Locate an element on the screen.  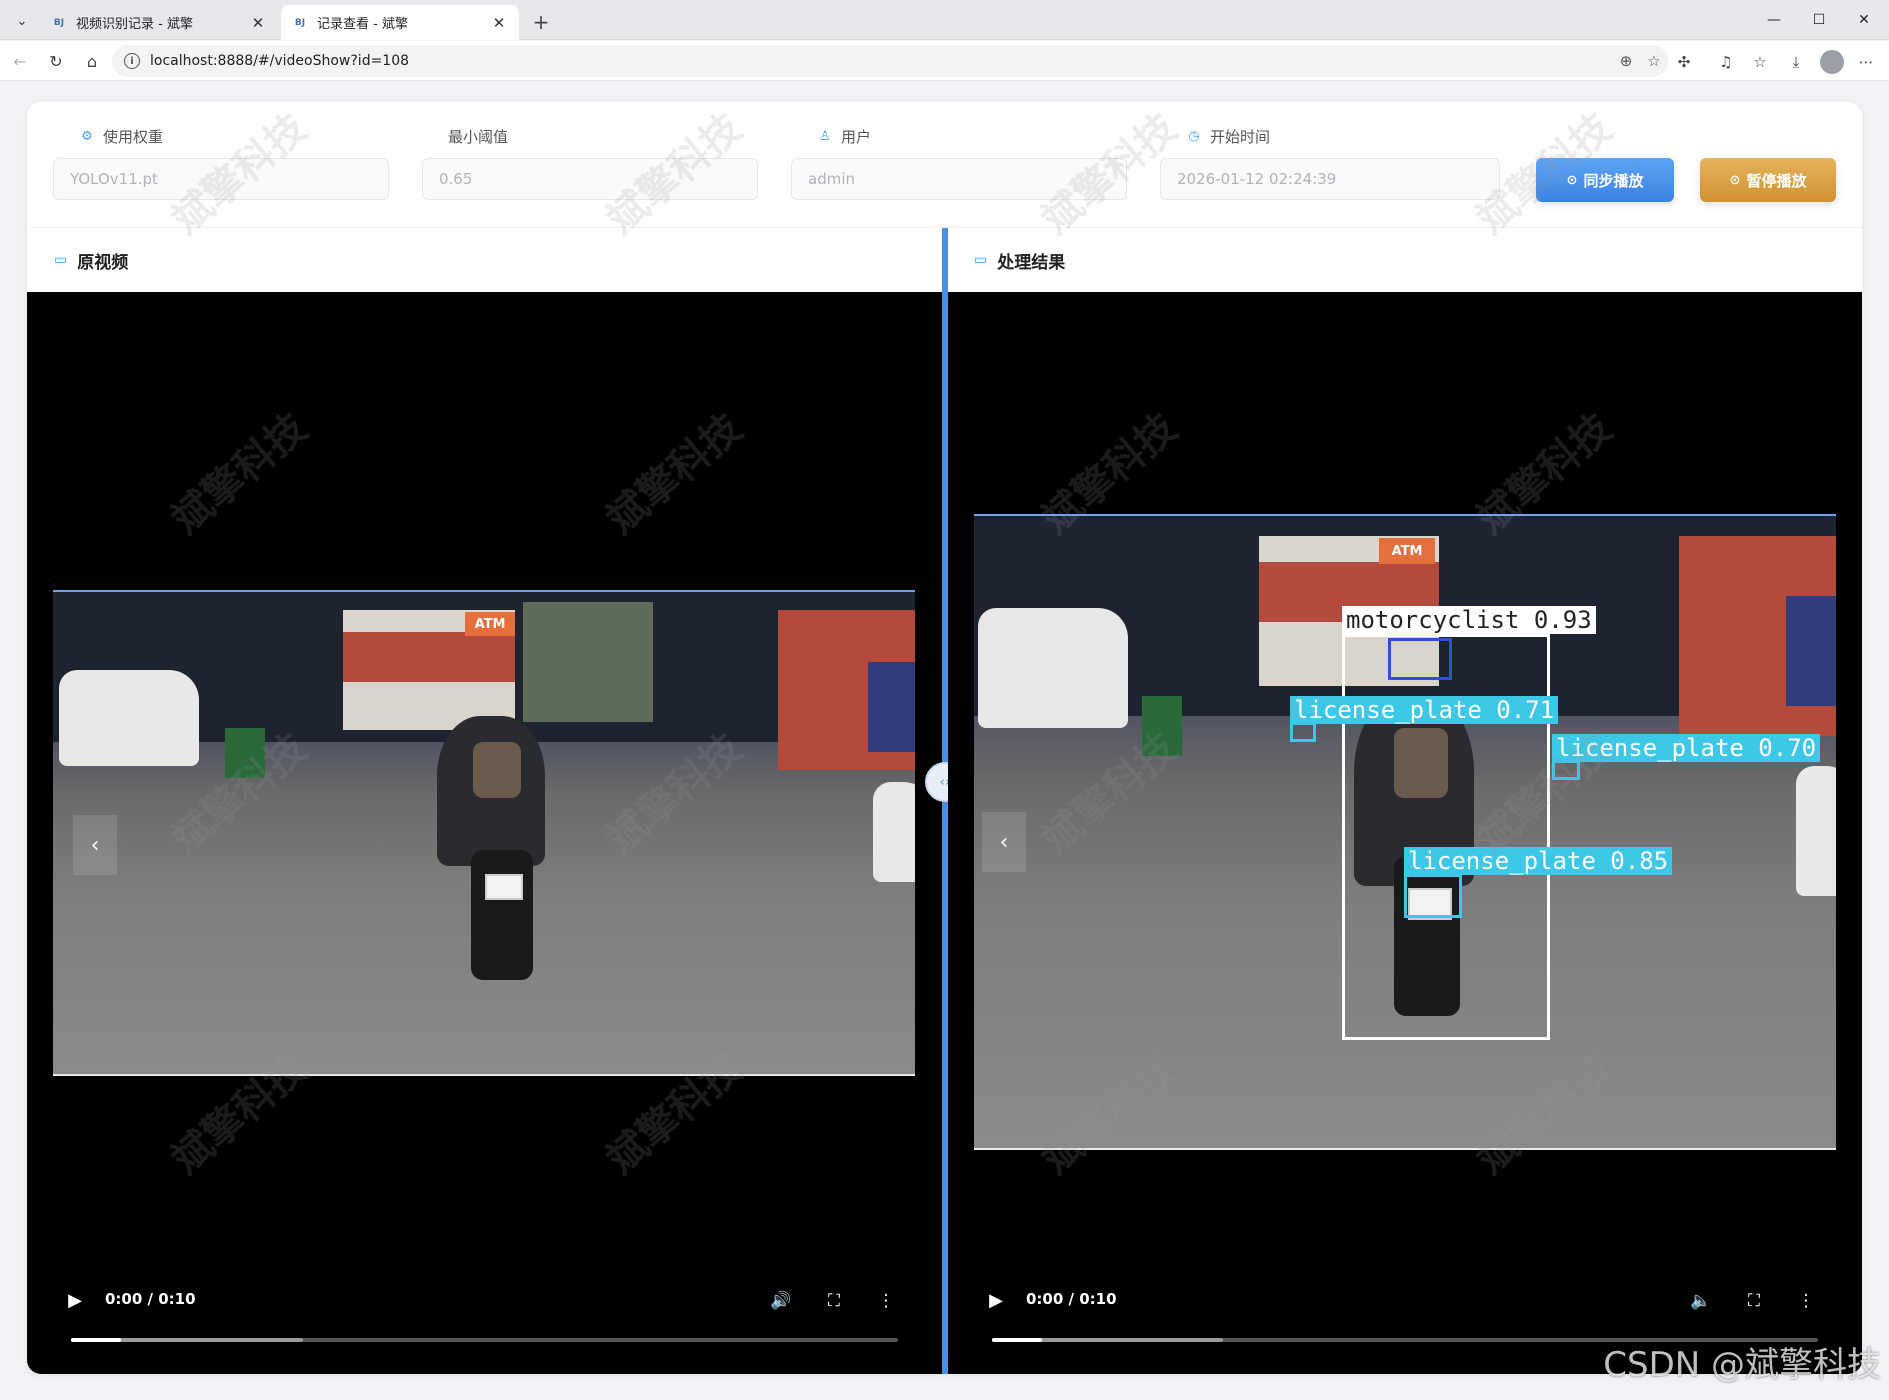
url-text: localhost:8888/#/videoShow?id=108 is located at coordinates (280, 61).